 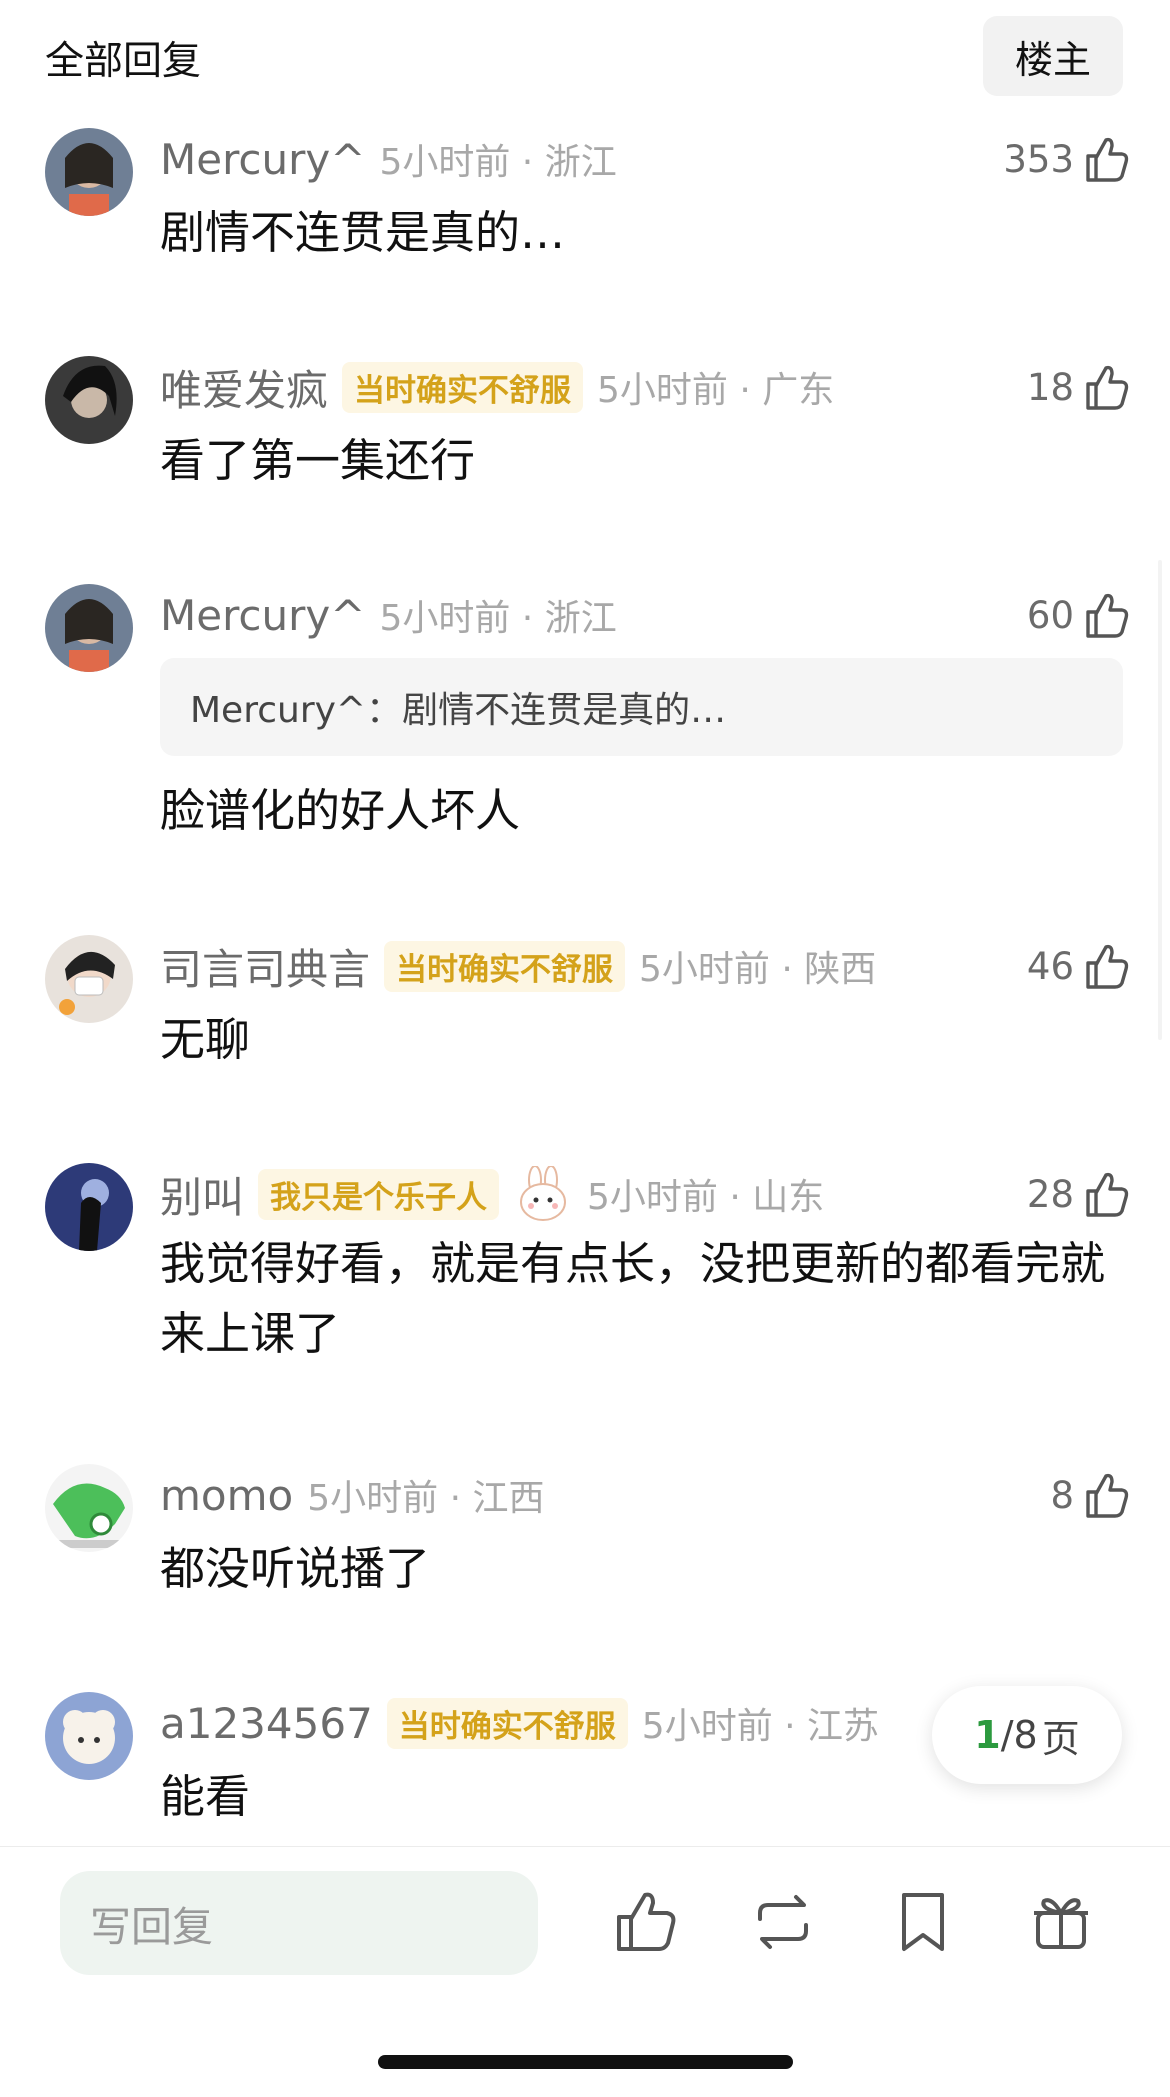 I want to click on like-count: 28, so click(x=1050, y=1194).